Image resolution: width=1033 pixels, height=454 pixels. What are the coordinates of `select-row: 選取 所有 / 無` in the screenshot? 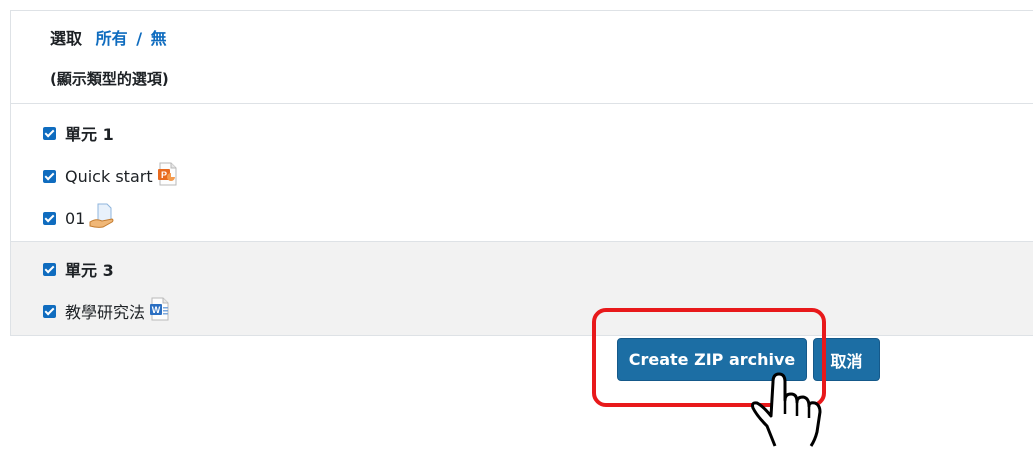 It's located at (108, 37).